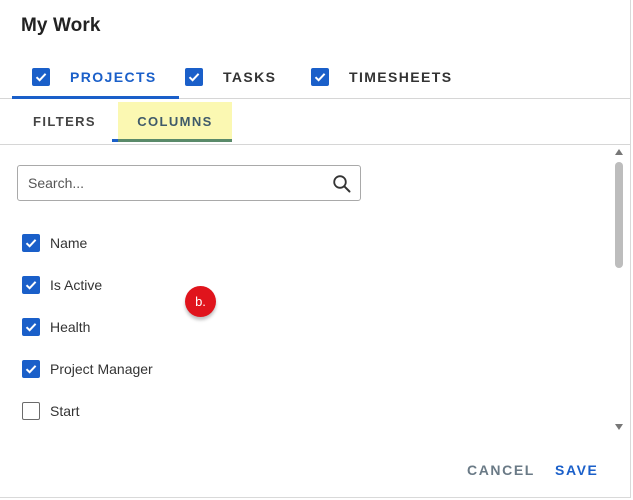 This screenshot has height=500, width=633. I want to click on column-item-project-manager: Project Manager, so click(87, 369).